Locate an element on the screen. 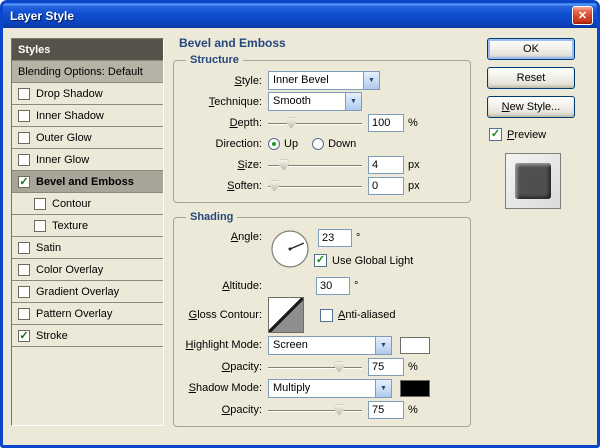 Image resolution: width=600 pixels, height=448 pixels. highlight-opacity-input is located at coordinates (386, 366).